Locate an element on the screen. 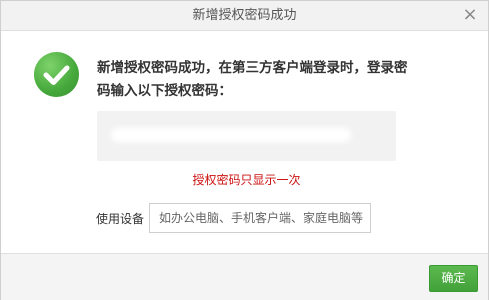  show-once-note: 授权密码只显示一次 is located at coordinates (246, 180).